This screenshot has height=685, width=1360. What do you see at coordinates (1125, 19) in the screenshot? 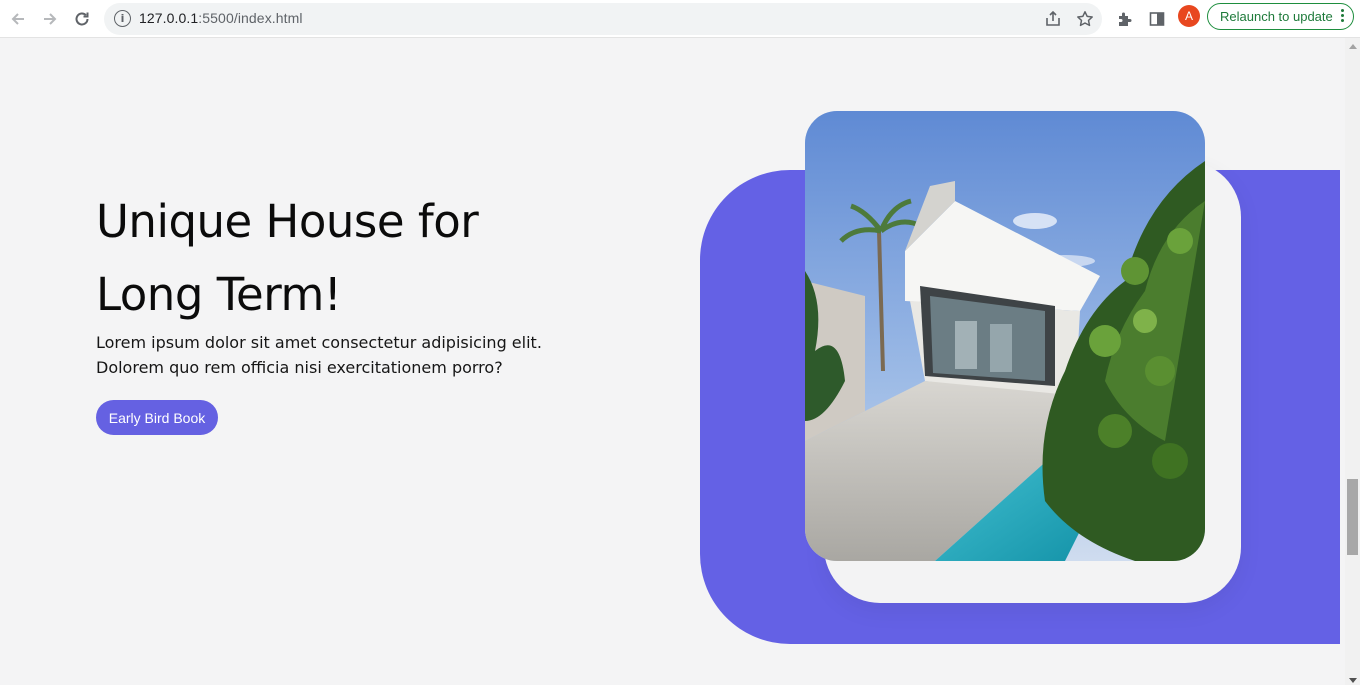
I see `extensions-puzzle-icon` at bounding box center [1125, 19].